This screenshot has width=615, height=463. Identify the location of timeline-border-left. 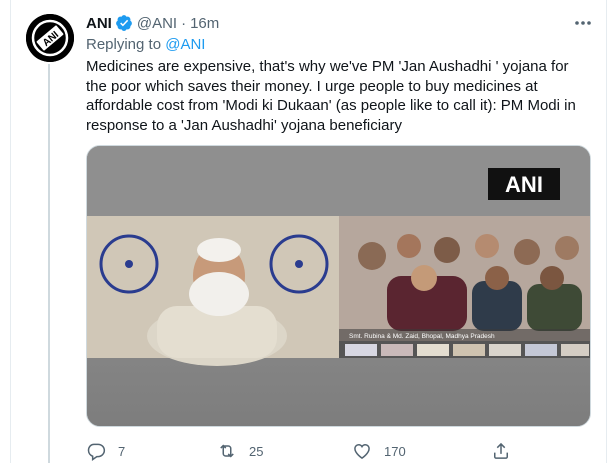
(10, 231).